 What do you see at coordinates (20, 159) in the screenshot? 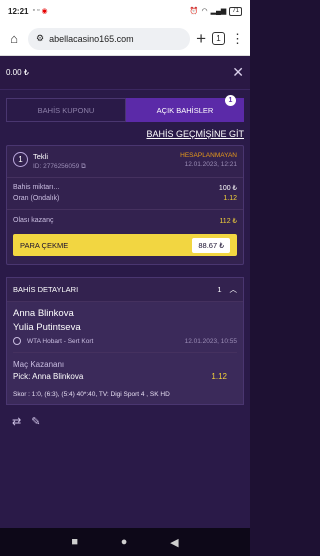
I see `bet-number-badge: 1` at bounding box center [20, 159].